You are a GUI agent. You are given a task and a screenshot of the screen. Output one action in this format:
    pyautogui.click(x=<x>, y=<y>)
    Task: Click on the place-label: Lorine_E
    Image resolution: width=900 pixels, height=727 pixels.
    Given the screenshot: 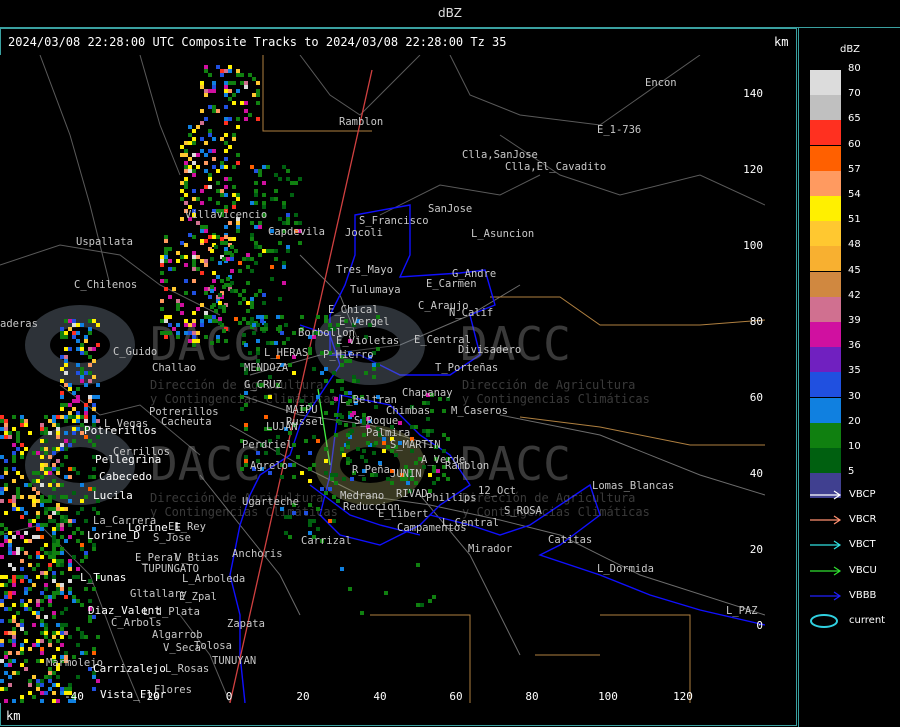 What is the action you would take?
    pyautogui.click(x=154, y=527)
    